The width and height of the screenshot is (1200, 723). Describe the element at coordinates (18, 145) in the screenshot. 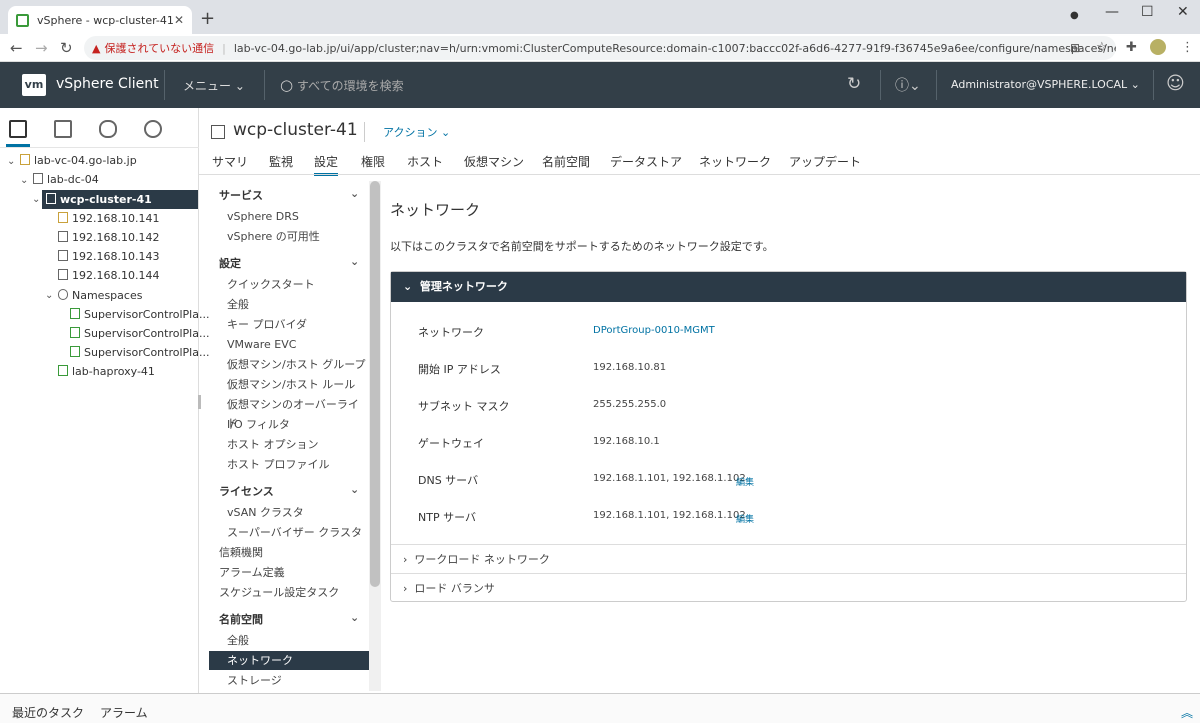

I see `active-view-indicator` at that location.